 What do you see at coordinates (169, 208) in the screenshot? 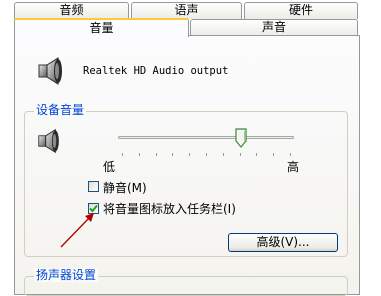
I see `taskbar-icon-label: 将音量图标放入任务栏(I)` at bounding box center [169, 208].